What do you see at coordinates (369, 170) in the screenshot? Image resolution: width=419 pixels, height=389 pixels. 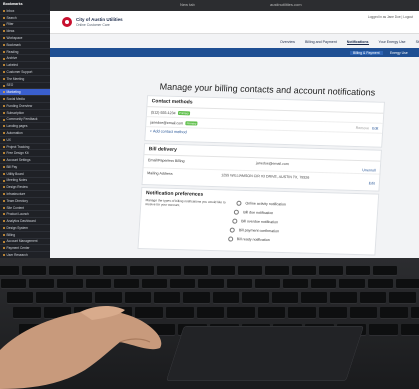 I see `unenroll-link: Unenroll` at bounding box center [369, 170].